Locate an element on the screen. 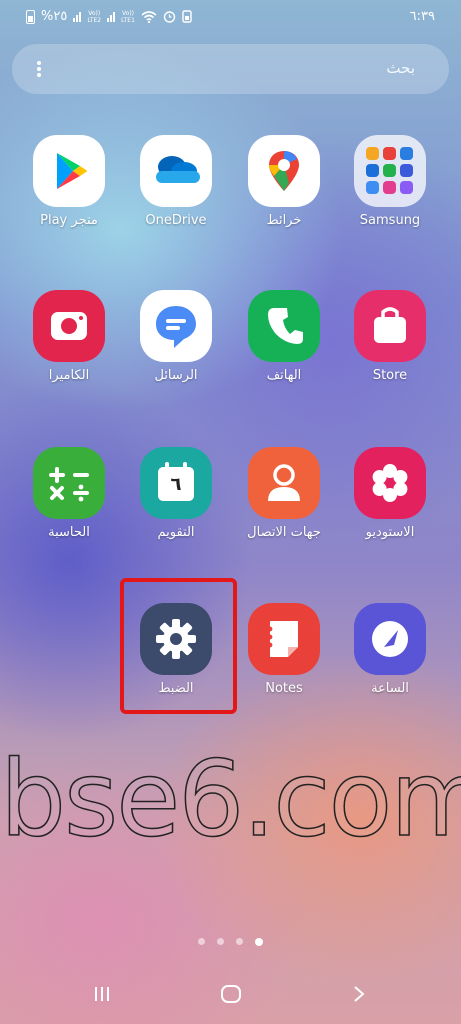 This screenshot has height=1024, width=461. app-messages: الرسائل is located at coordinates (176, 336).